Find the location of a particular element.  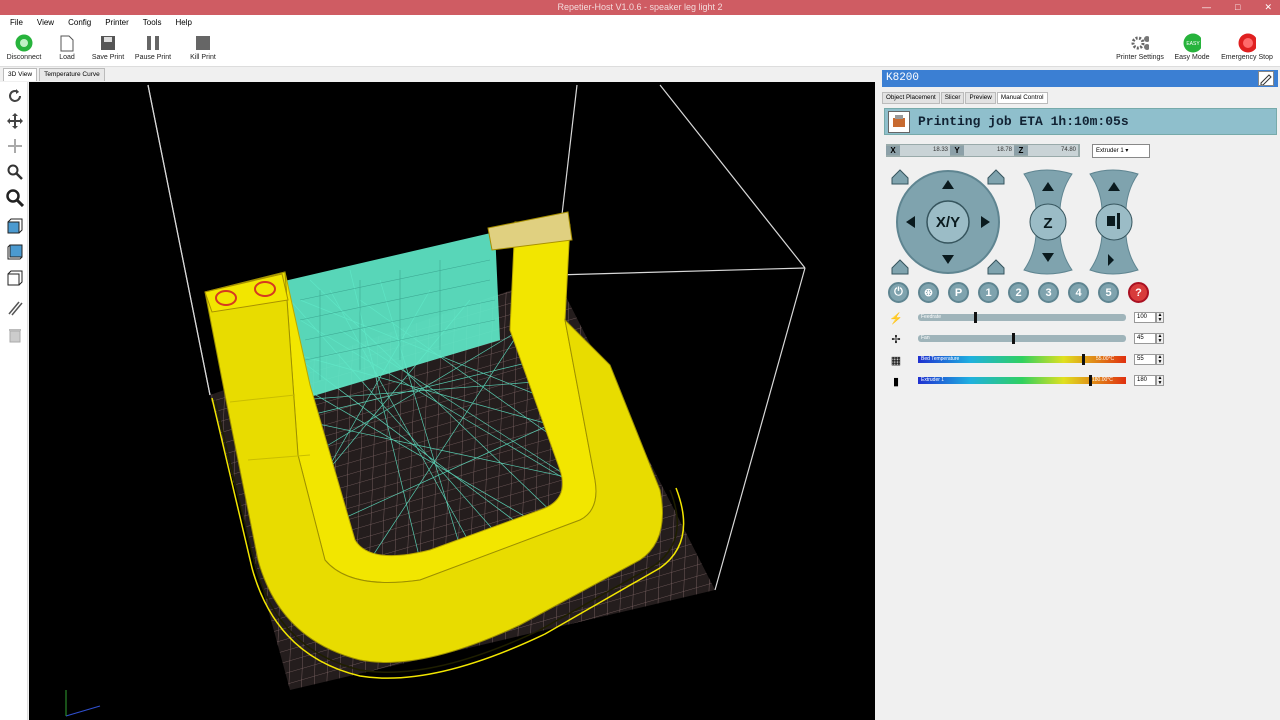

feedrate-input: 100 is located at coordinates (1145, 317).